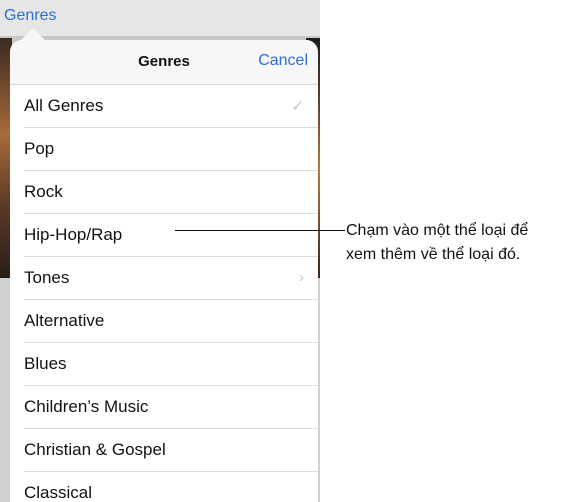 Image resolution: width=584 pixels, height=502 pixels. What do you see at coordinates (64, 105) in the screenshot?
I see `genre-label: All Genres` at bounding box center [64, 105].